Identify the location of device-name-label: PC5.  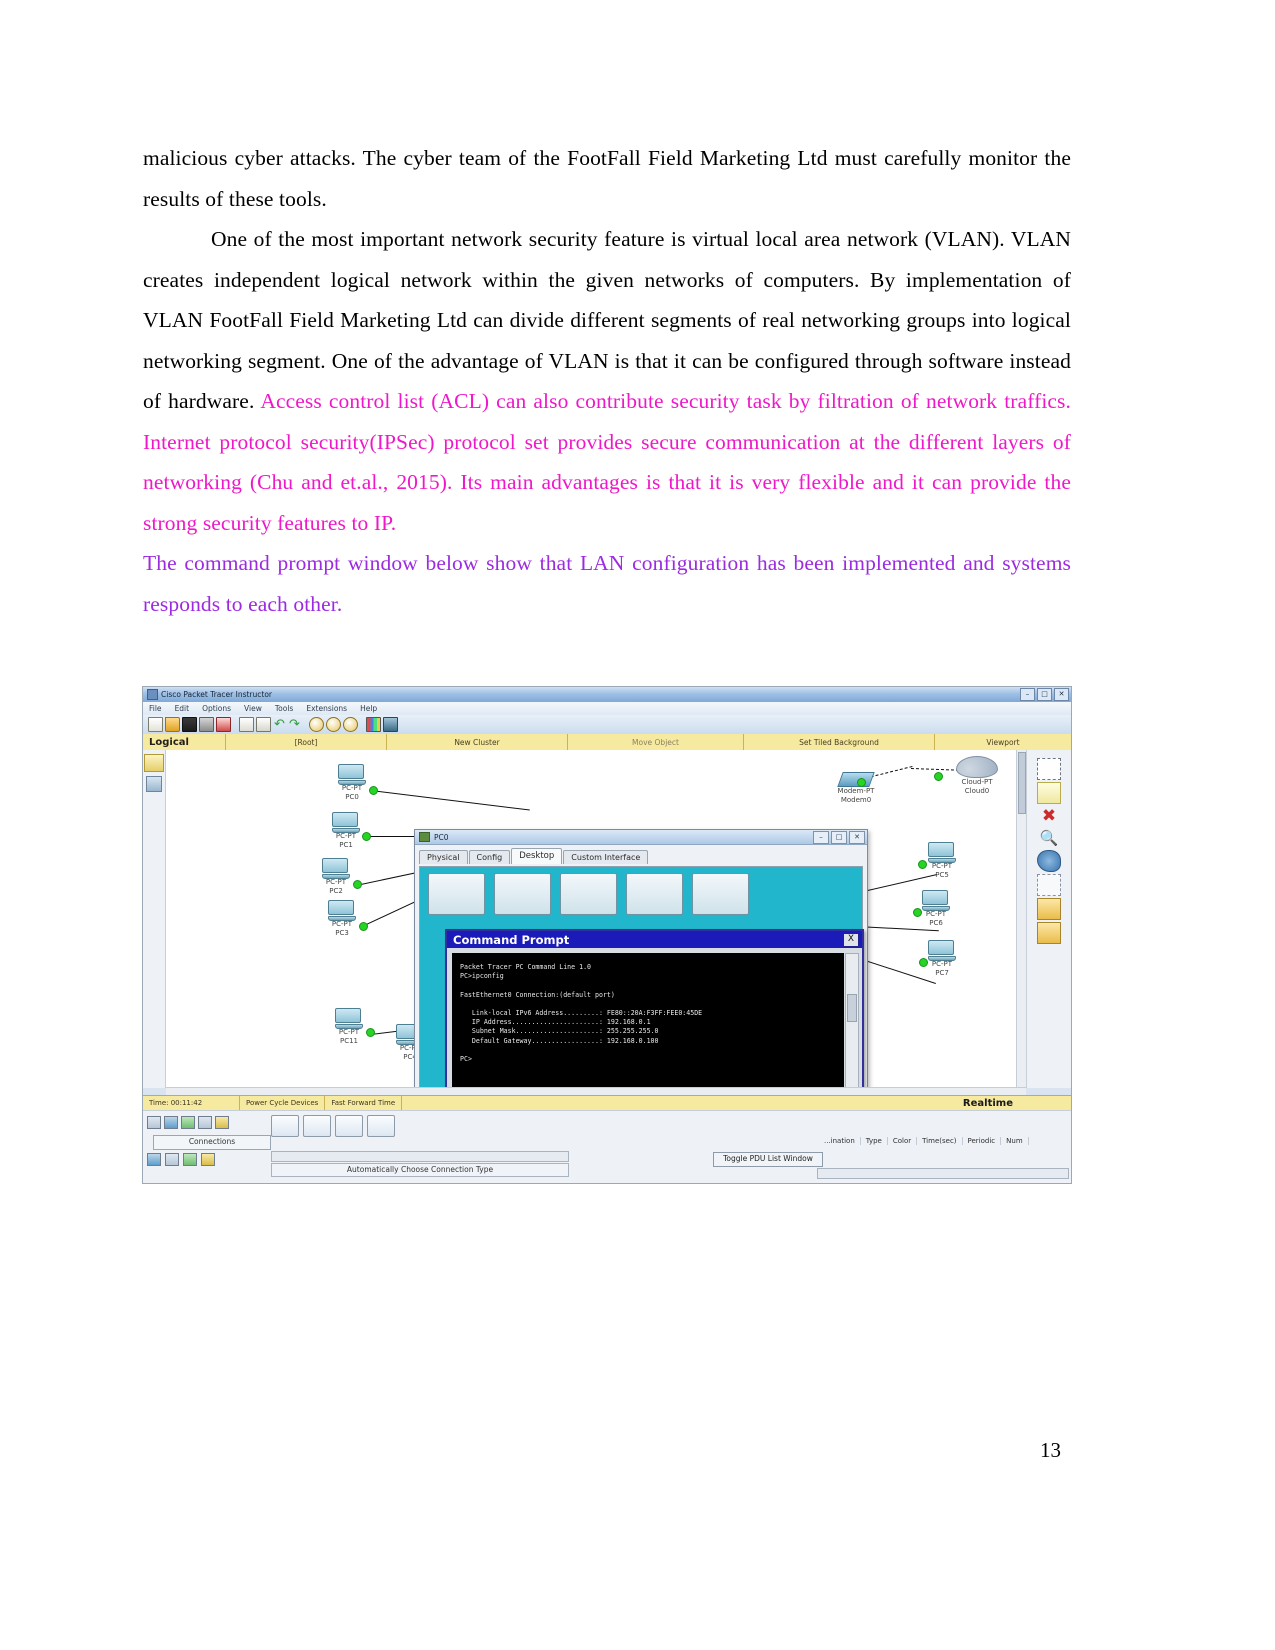
(942, 874).